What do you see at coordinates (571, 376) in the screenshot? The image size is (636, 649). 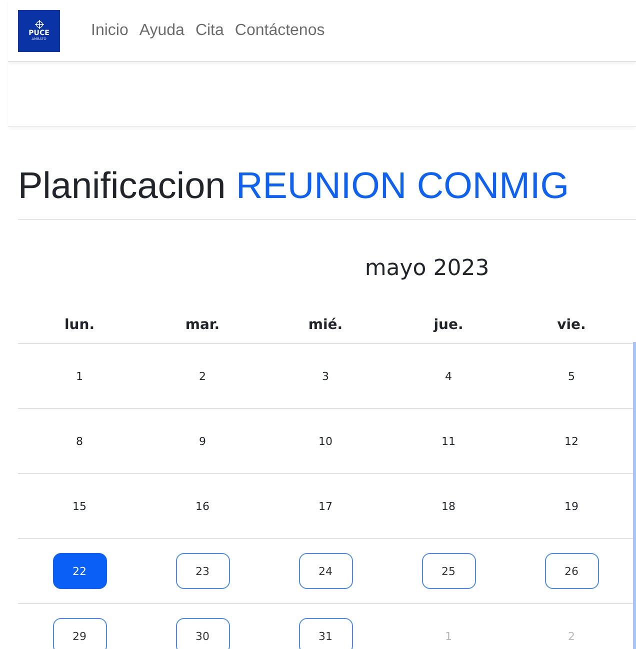 I see `day-number: 5` at bounding box center [571, 376].